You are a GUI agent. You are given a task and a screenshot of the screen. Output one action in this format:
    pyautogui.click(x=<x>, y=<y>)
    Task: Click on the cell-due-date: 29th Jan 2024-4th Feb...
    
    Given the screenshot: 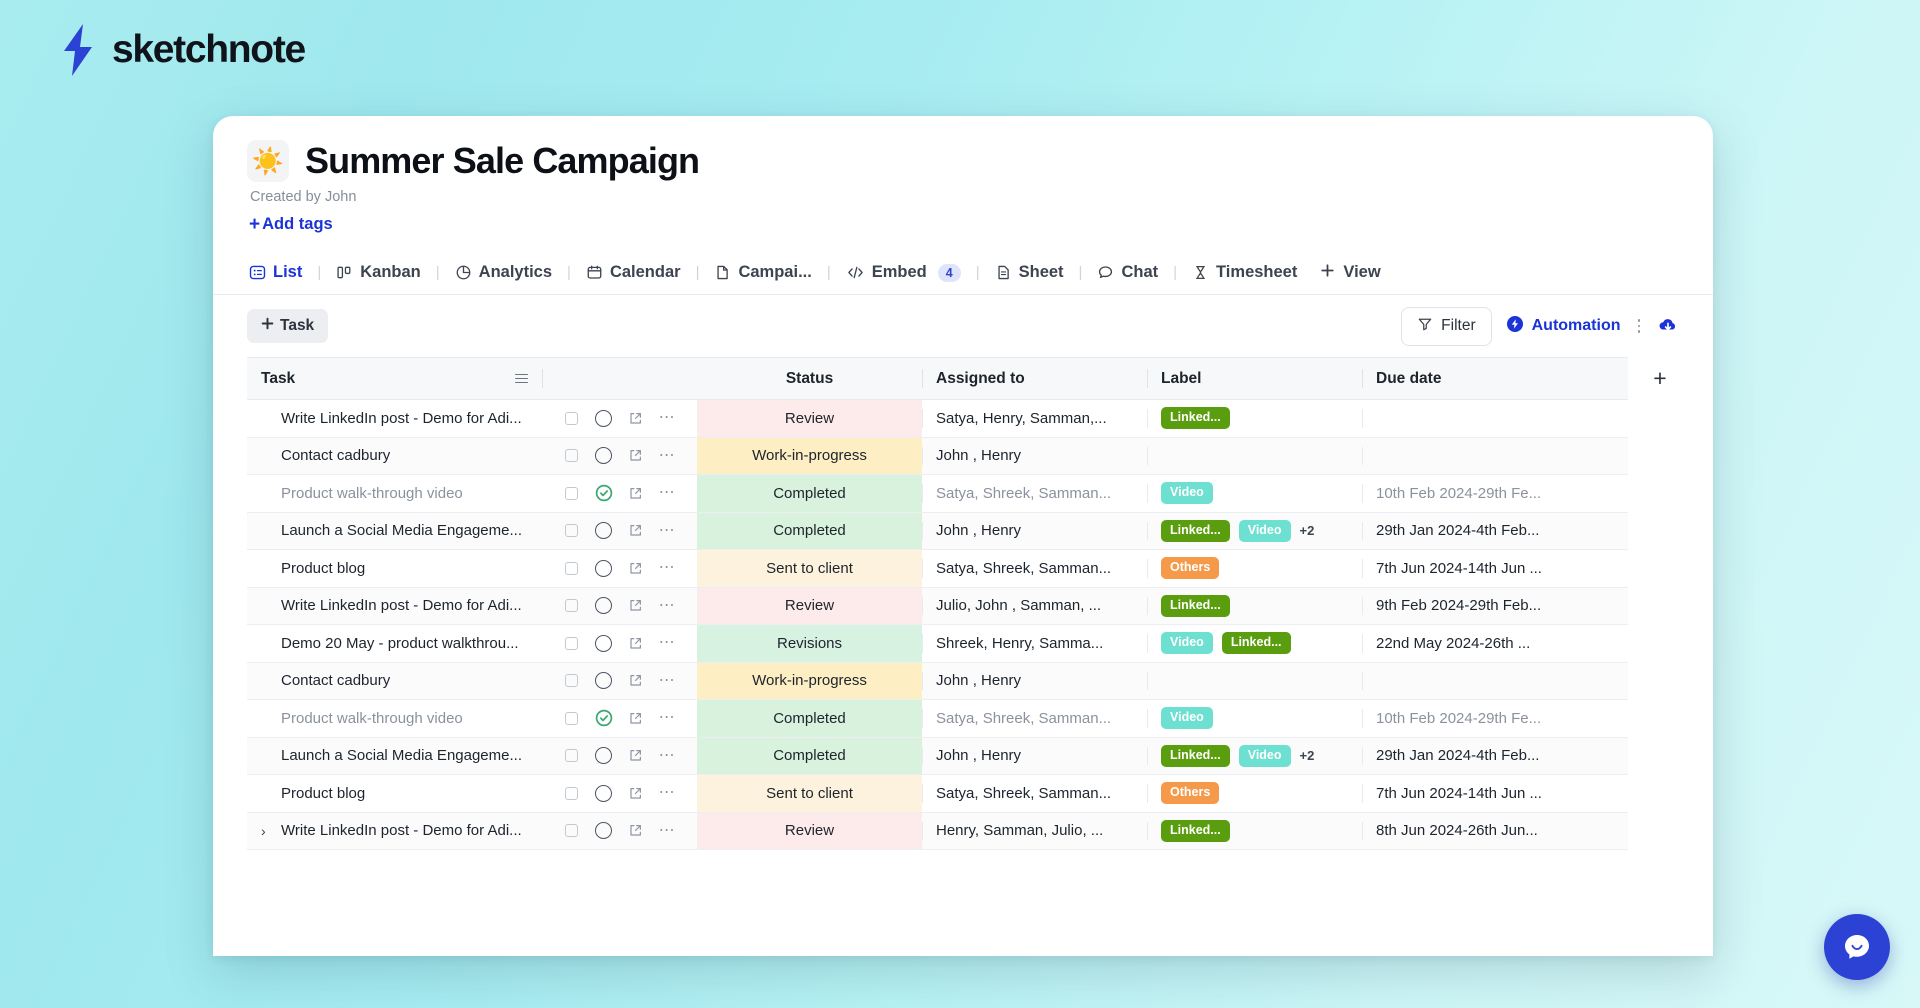 What is the action you would take?
    pyautogui.click(x=1495, y=531)
    